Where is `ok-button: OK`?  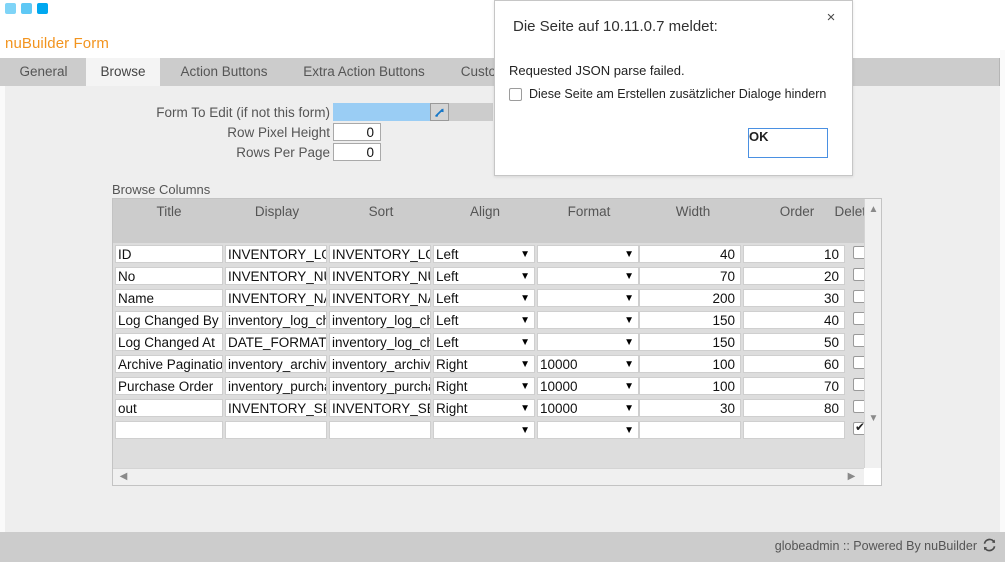
ok-button: OK is located at coordinates (788, 143).